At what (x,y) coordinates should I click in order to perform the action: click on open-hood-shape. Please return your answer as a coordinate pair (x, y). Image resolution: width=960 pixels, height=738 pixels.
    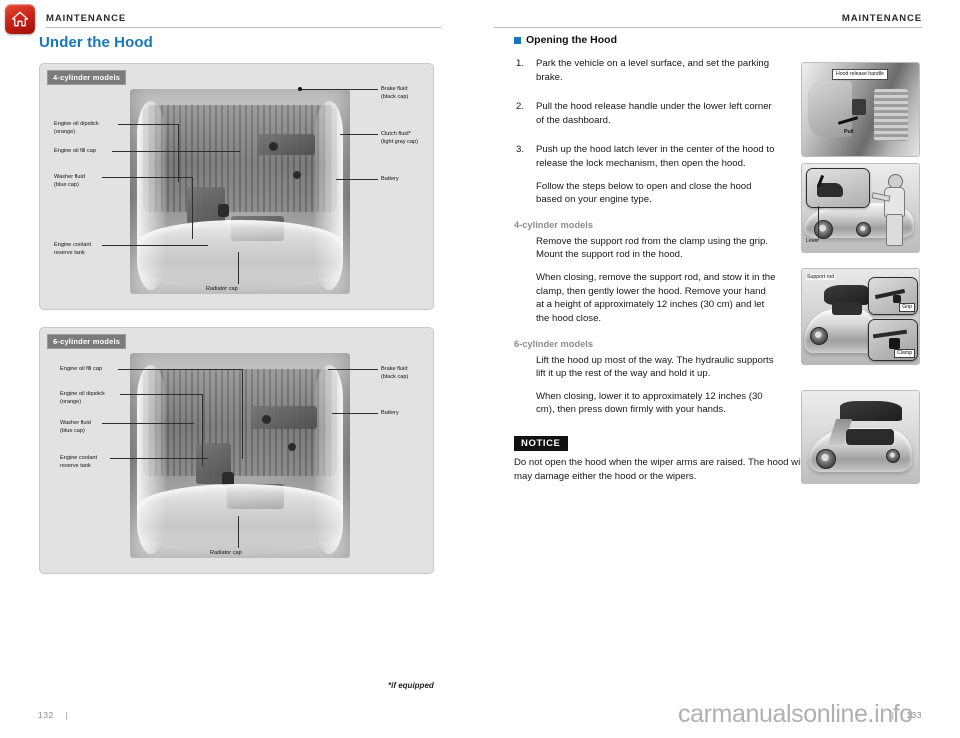
    Looking at the image, I should click on (871, 411).